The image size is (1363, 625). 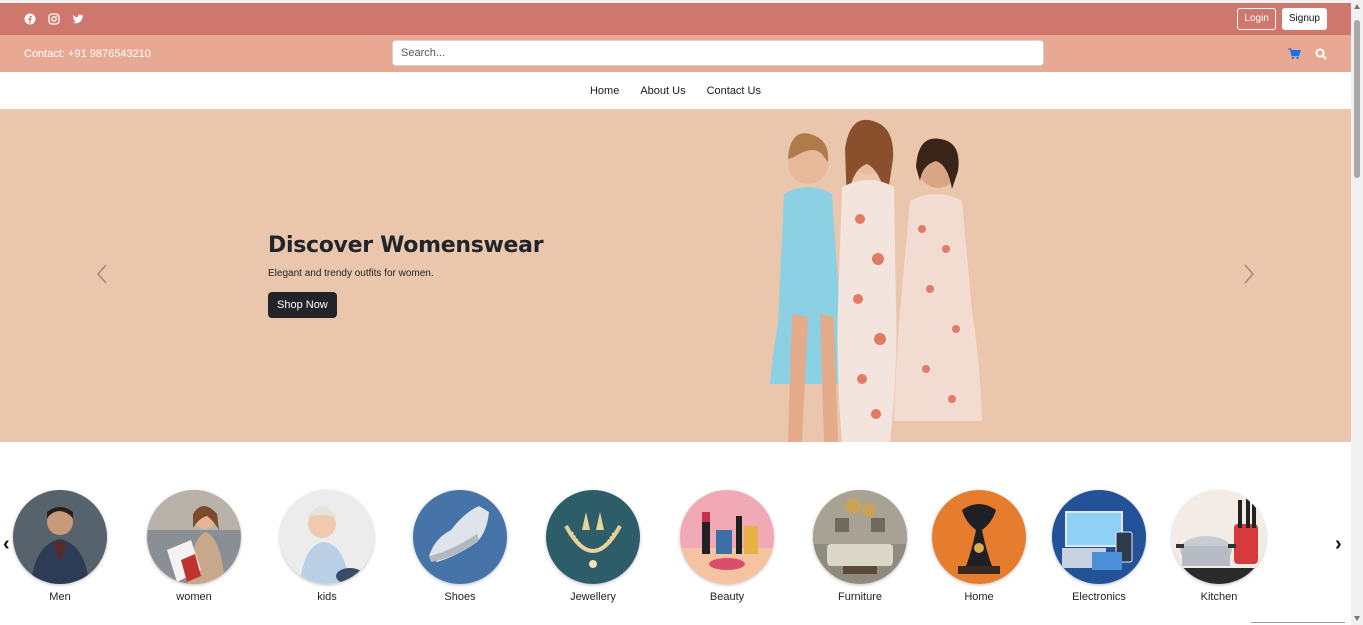 What do you see at coordinates (1249, 274) in the screenshot?
I see `chevron-right-icon` at bounding box center [1249, 274].